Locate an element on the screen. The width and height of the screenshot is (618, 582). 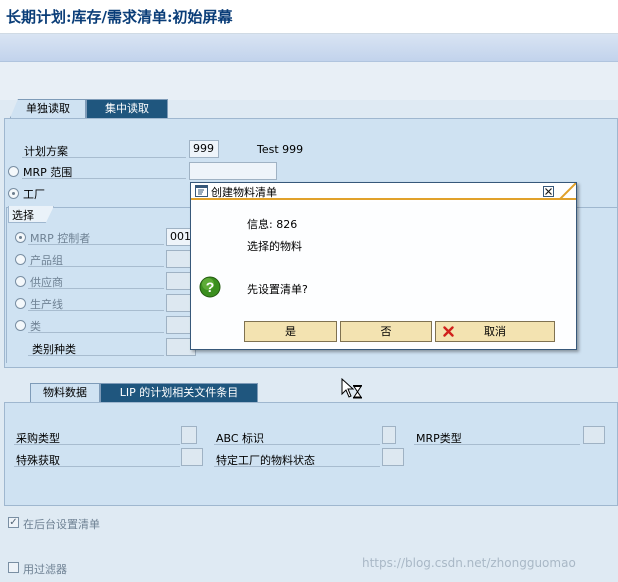
plant-material-status-field is located at coordinates (393, 457).